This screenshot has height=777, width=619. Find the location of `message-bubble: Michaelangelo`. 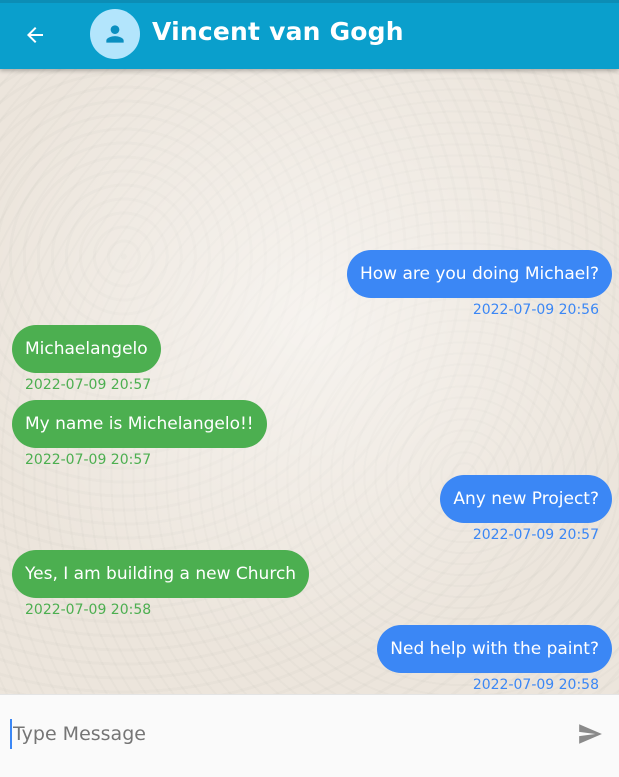

message-bubble: Michaelangelo is located at coordinates (86, 349).